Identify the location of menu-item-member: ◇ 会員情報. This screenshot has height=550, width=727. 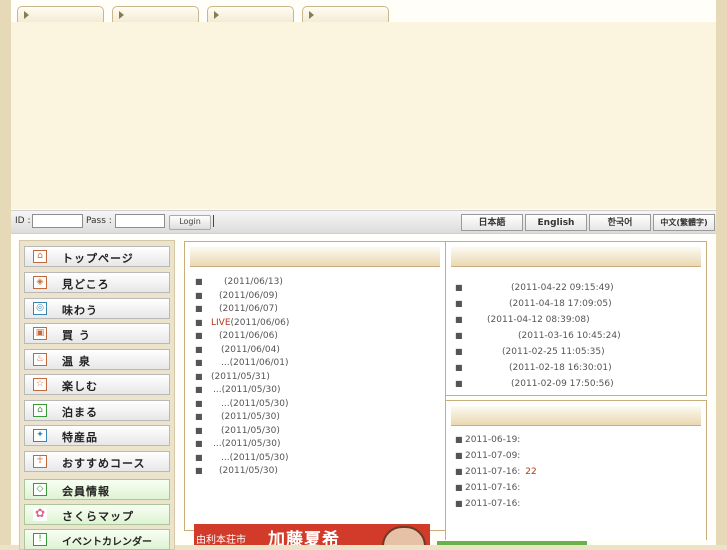
(97, 489).